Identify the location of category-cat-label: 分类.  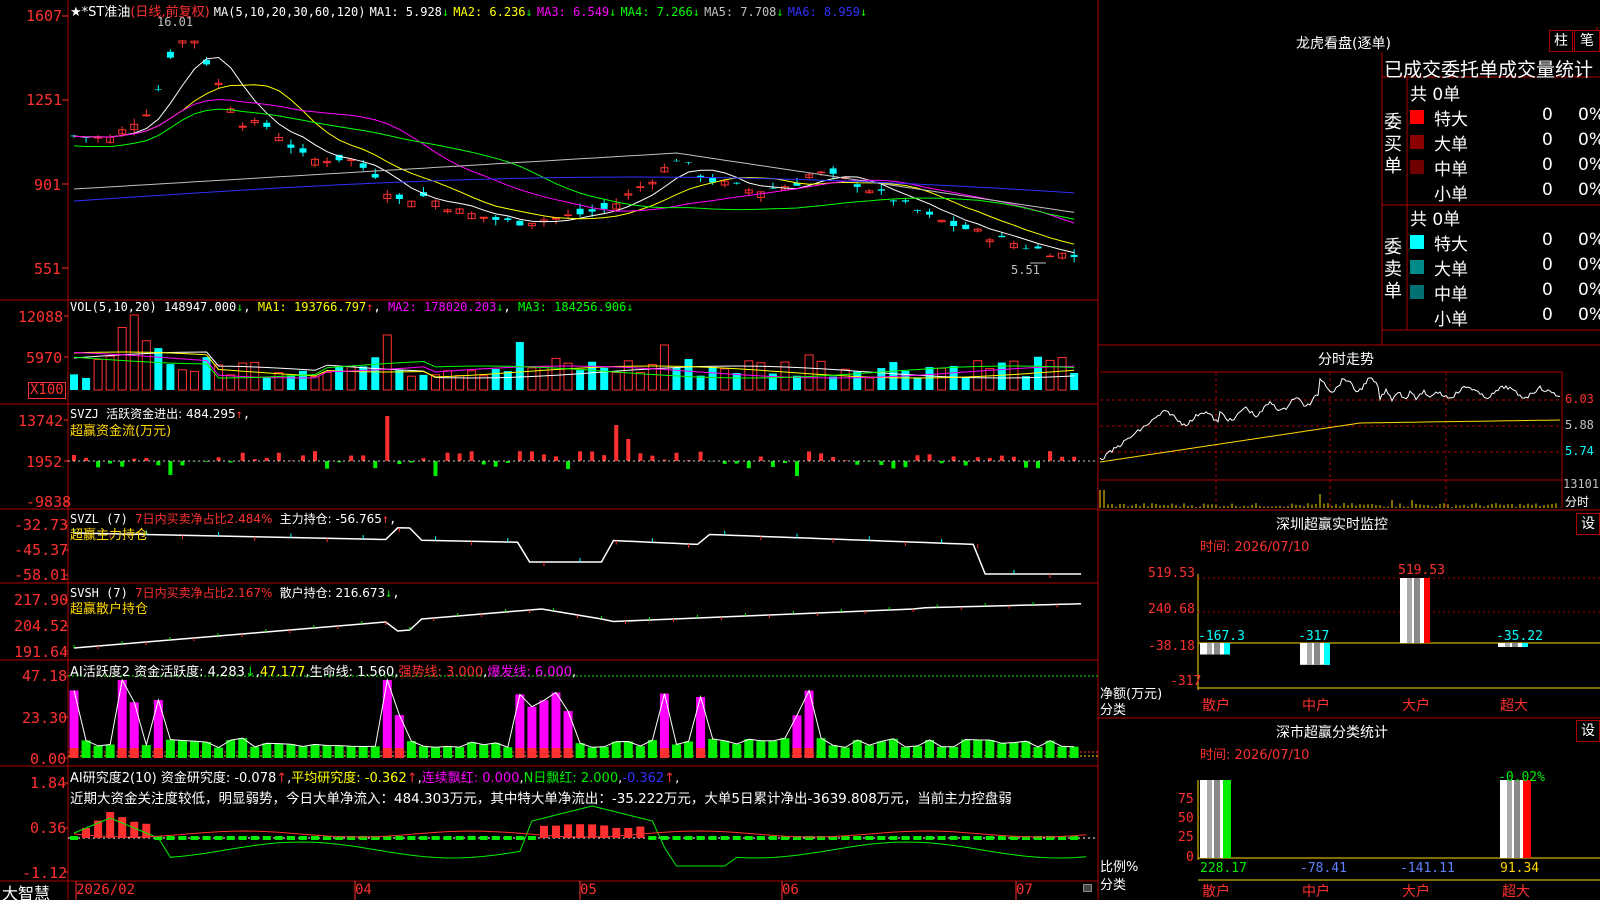
(1113, 885).